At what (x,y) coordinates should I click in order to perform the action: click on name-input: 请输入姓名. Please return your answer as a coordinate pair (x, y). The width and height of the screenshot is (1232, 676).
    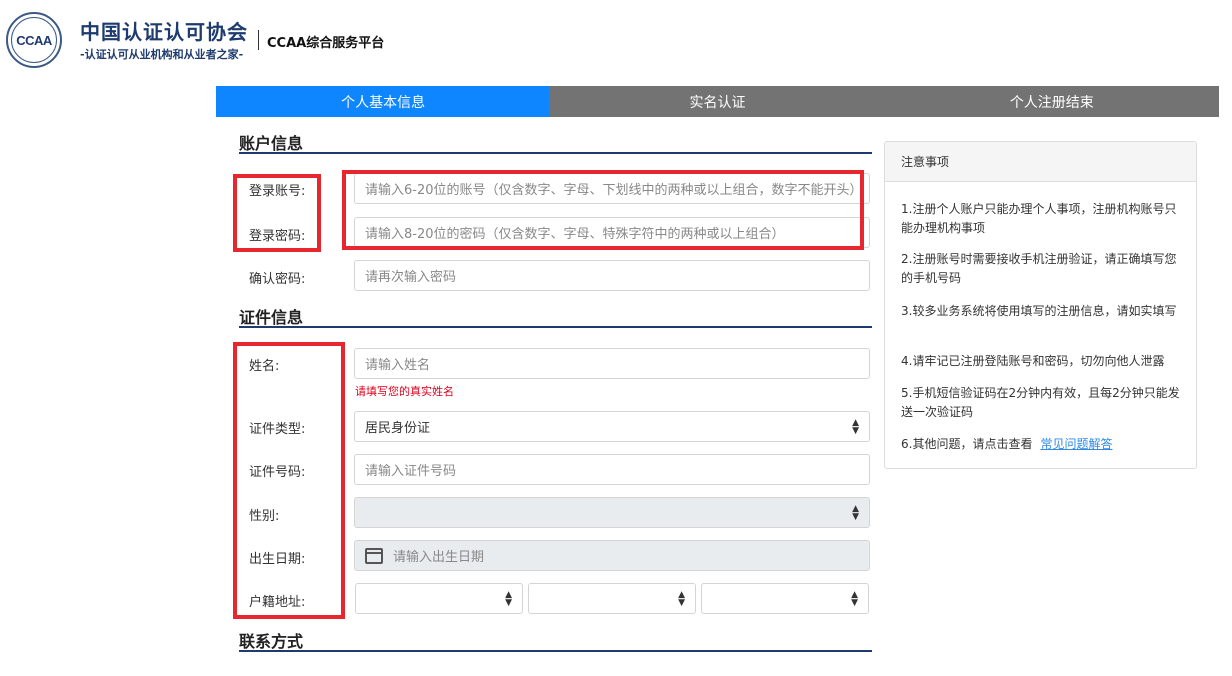
    Looking at the image, I should click on (612, 363).